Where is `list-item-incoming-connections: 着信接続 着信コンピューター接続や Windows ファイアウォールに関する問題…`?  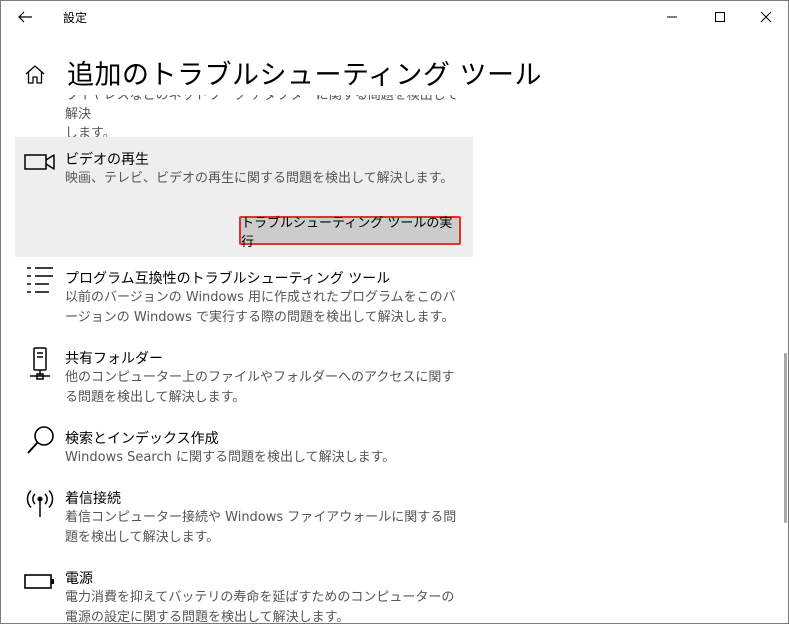 list-item-incoming-connections: 着信接続 着信コンピューター接続や Windows ファイアウォールに関する問題… is located at coordinates (244, 517).